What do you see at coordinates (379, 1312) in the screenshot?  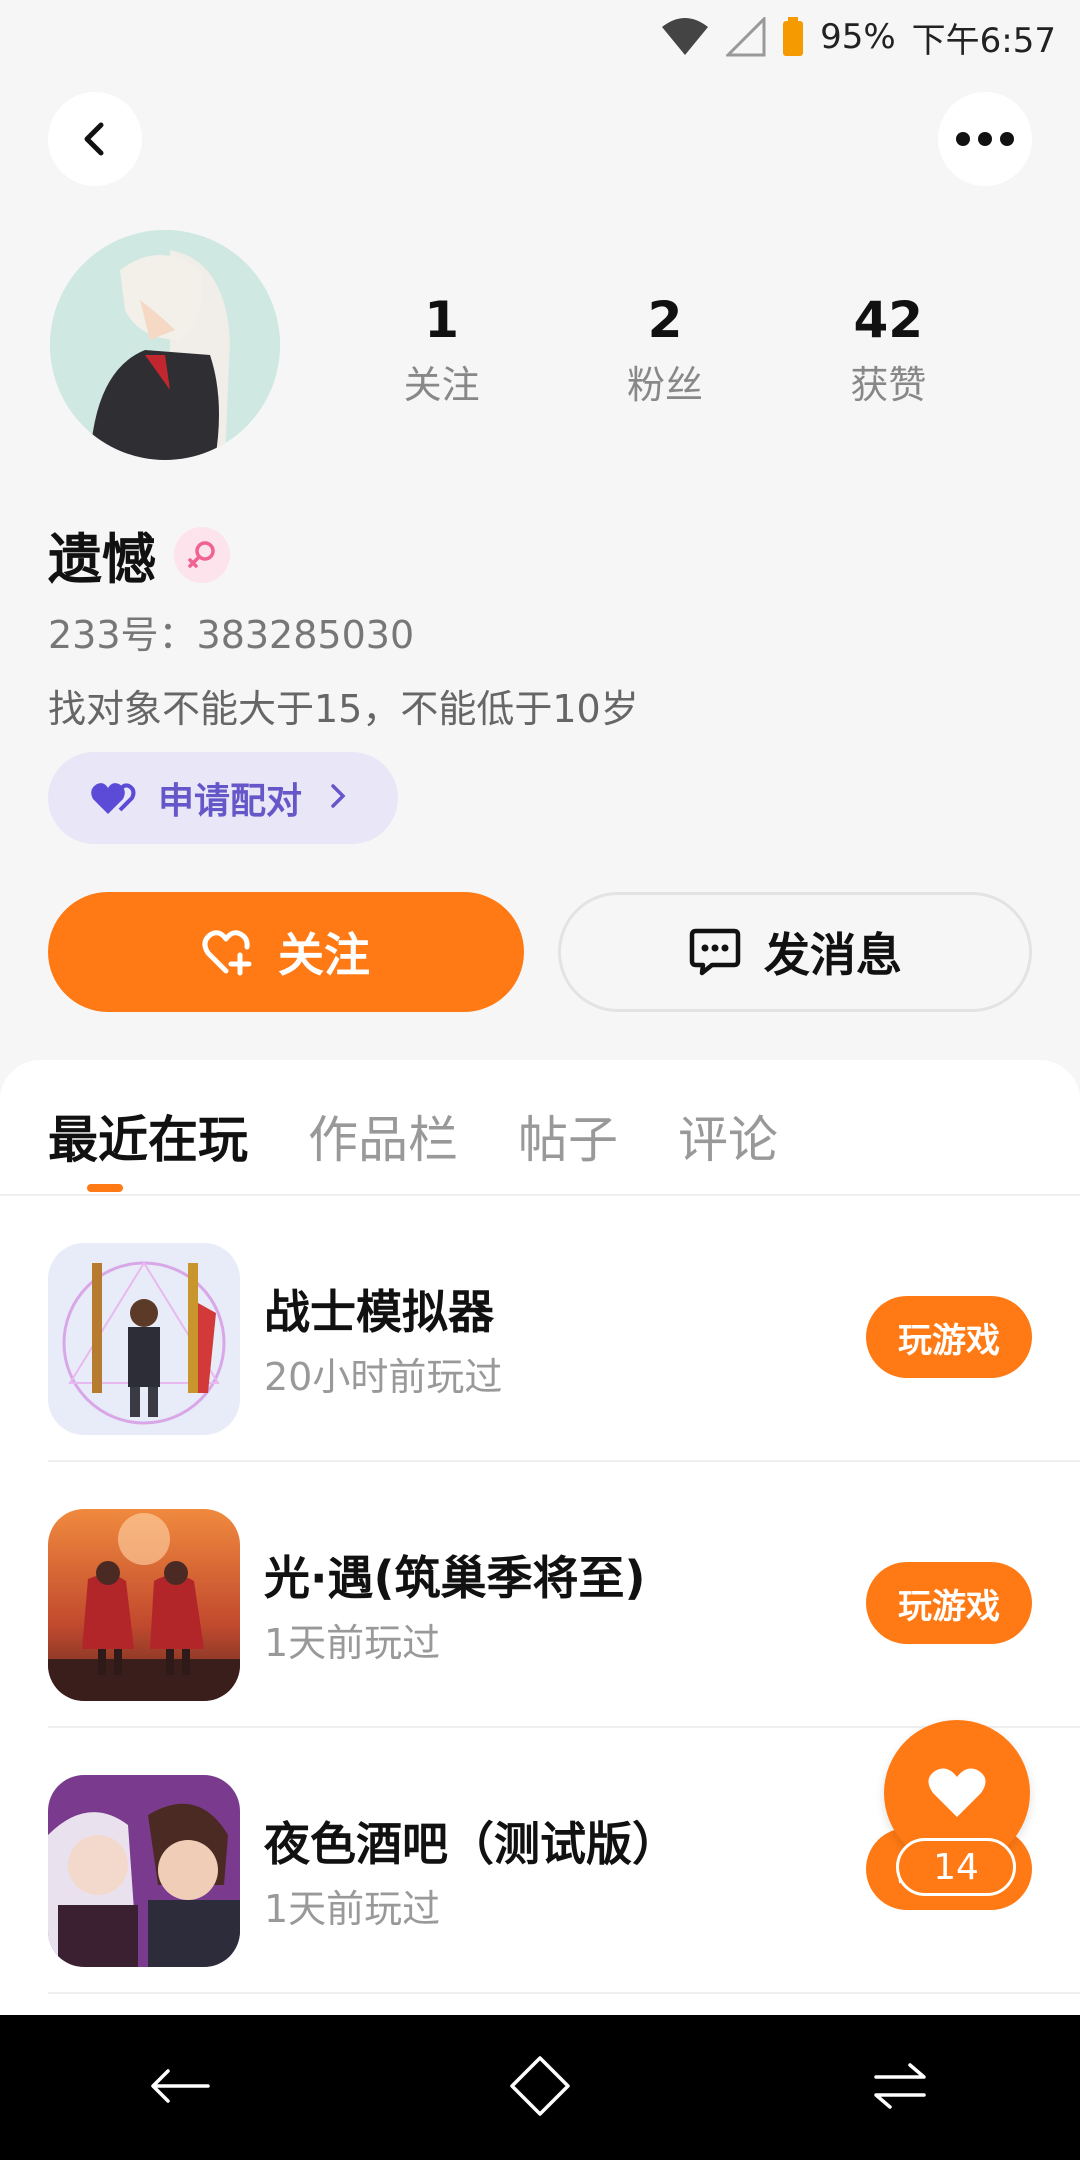 I see `game-title: 战士模拟器` at bounding box center [379, 1312].